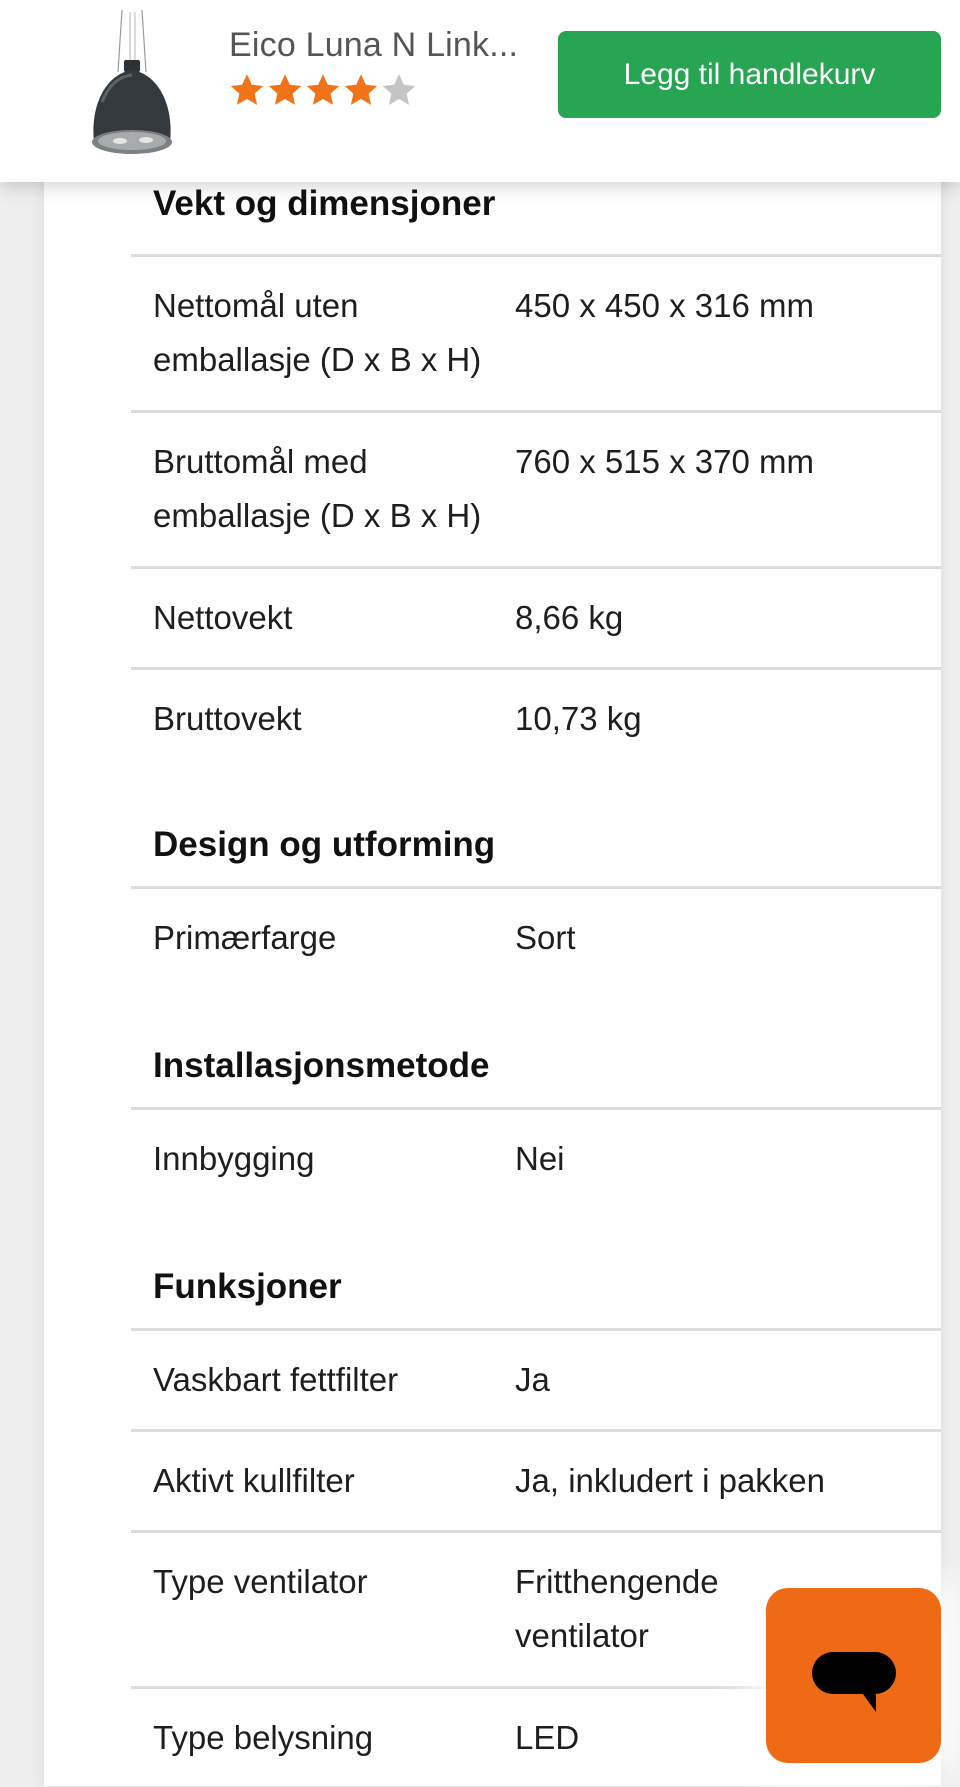  I want to click on add-to-cart-button: Legg til handlekurv, so click(749, 74).